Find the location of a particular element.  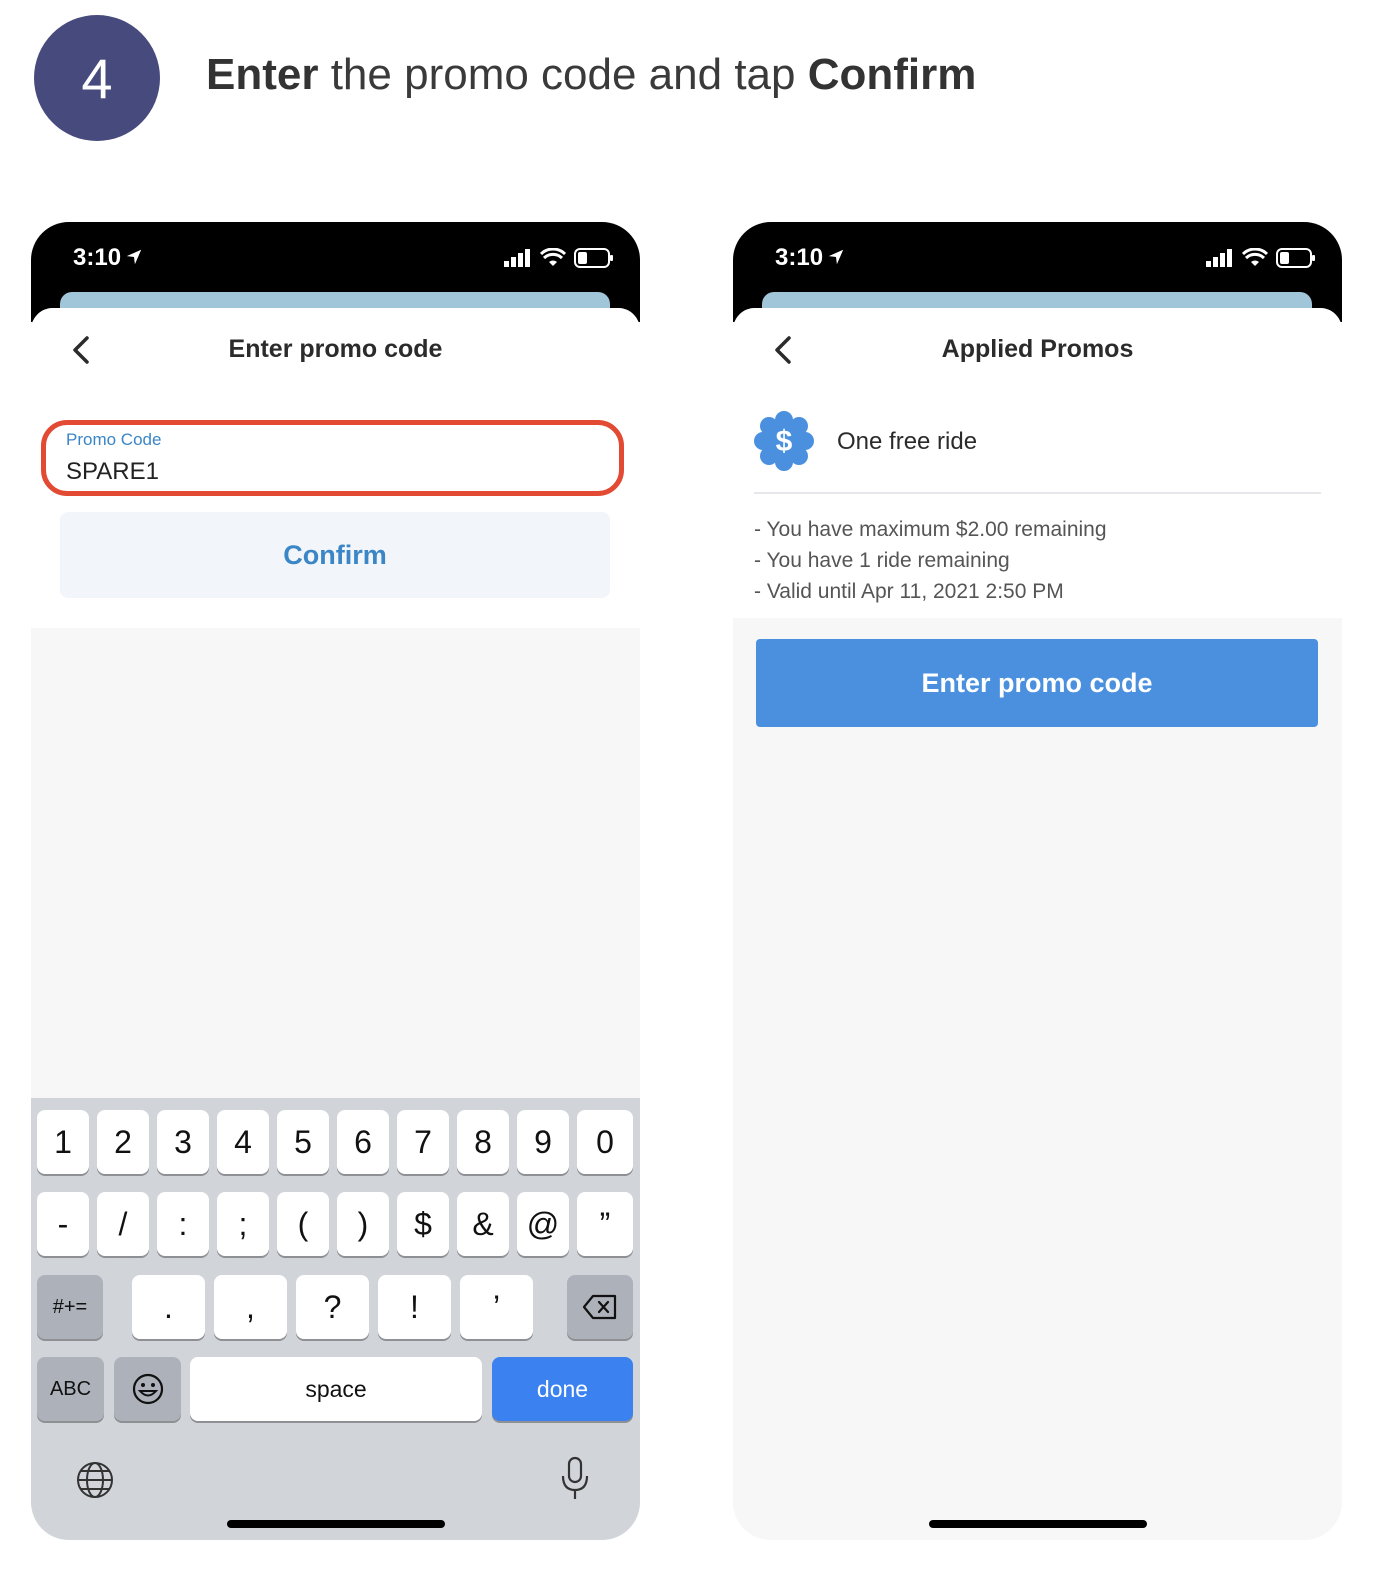

promo-detail-rides: - You have 1 ride remaining is located at coordinates (882, 560).